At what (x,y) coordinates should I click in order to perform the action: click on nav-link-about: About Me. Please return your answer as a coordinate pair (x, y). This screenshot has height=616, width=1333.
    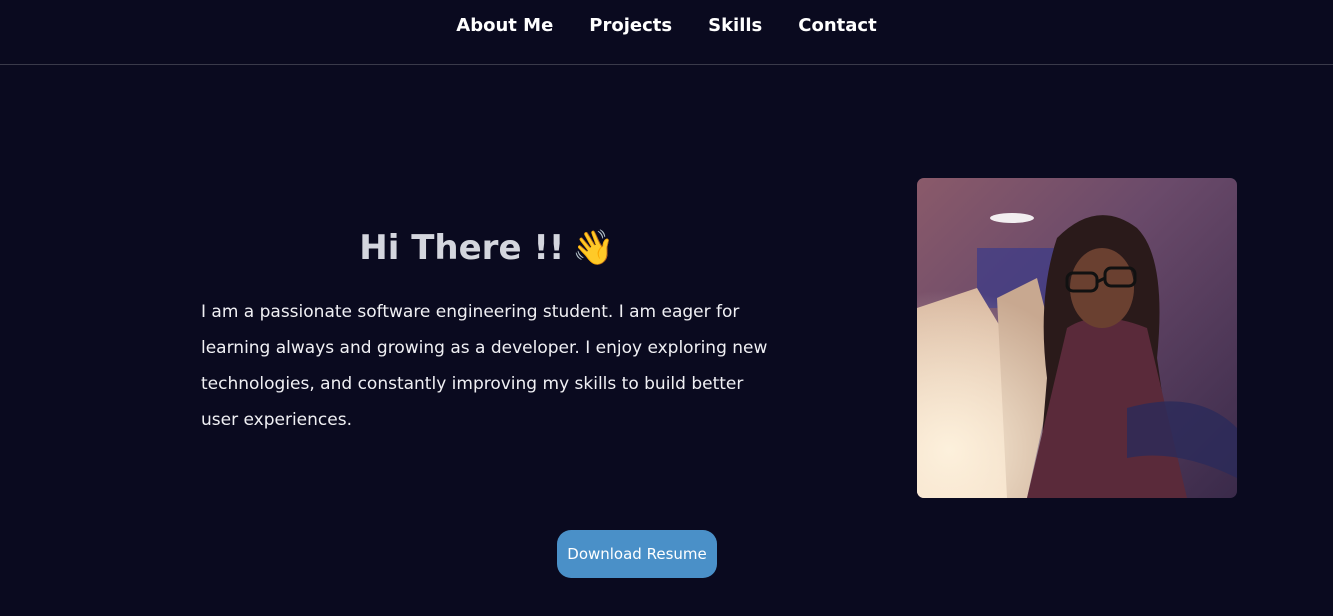
    Looking at the image, I should click on (504, 26).